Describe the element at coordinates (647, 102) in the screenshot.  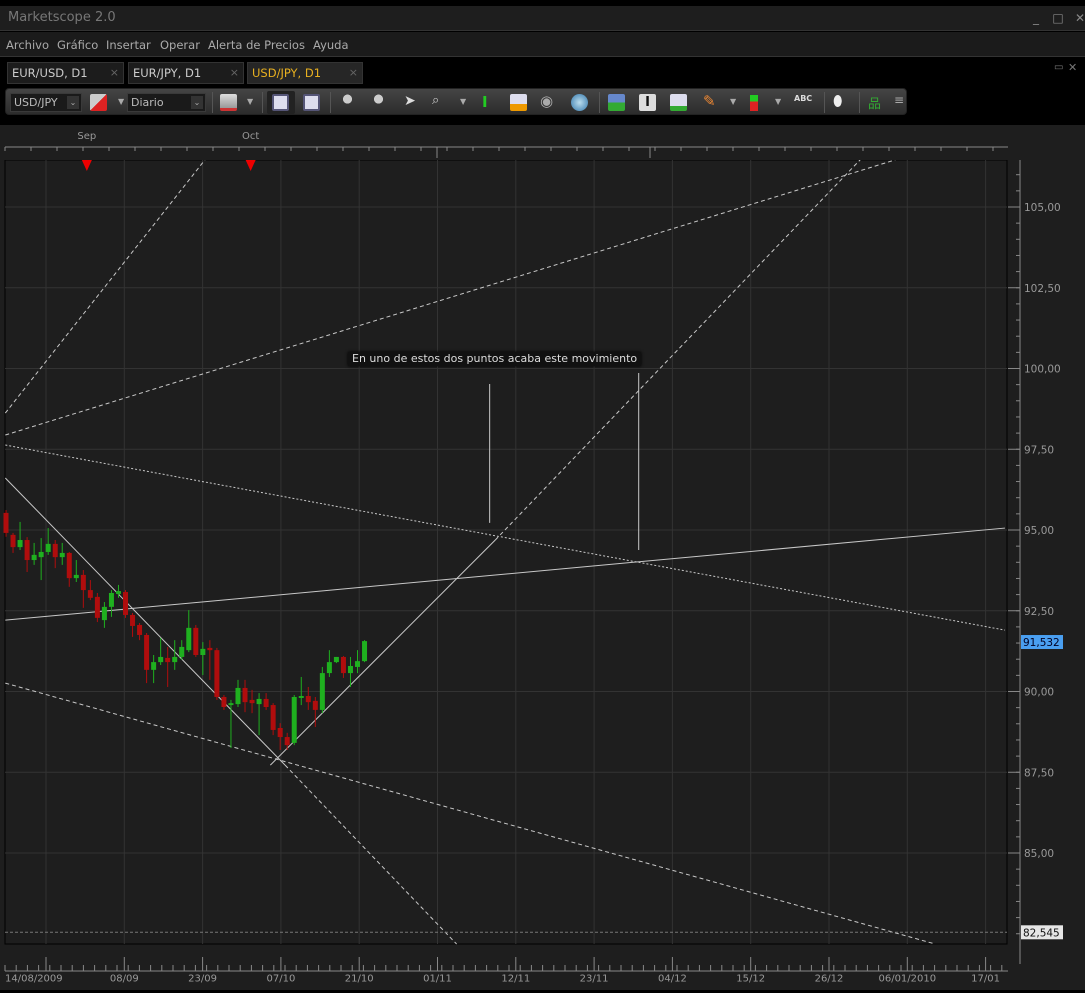
I see `text-tool-icon: I` at that location.